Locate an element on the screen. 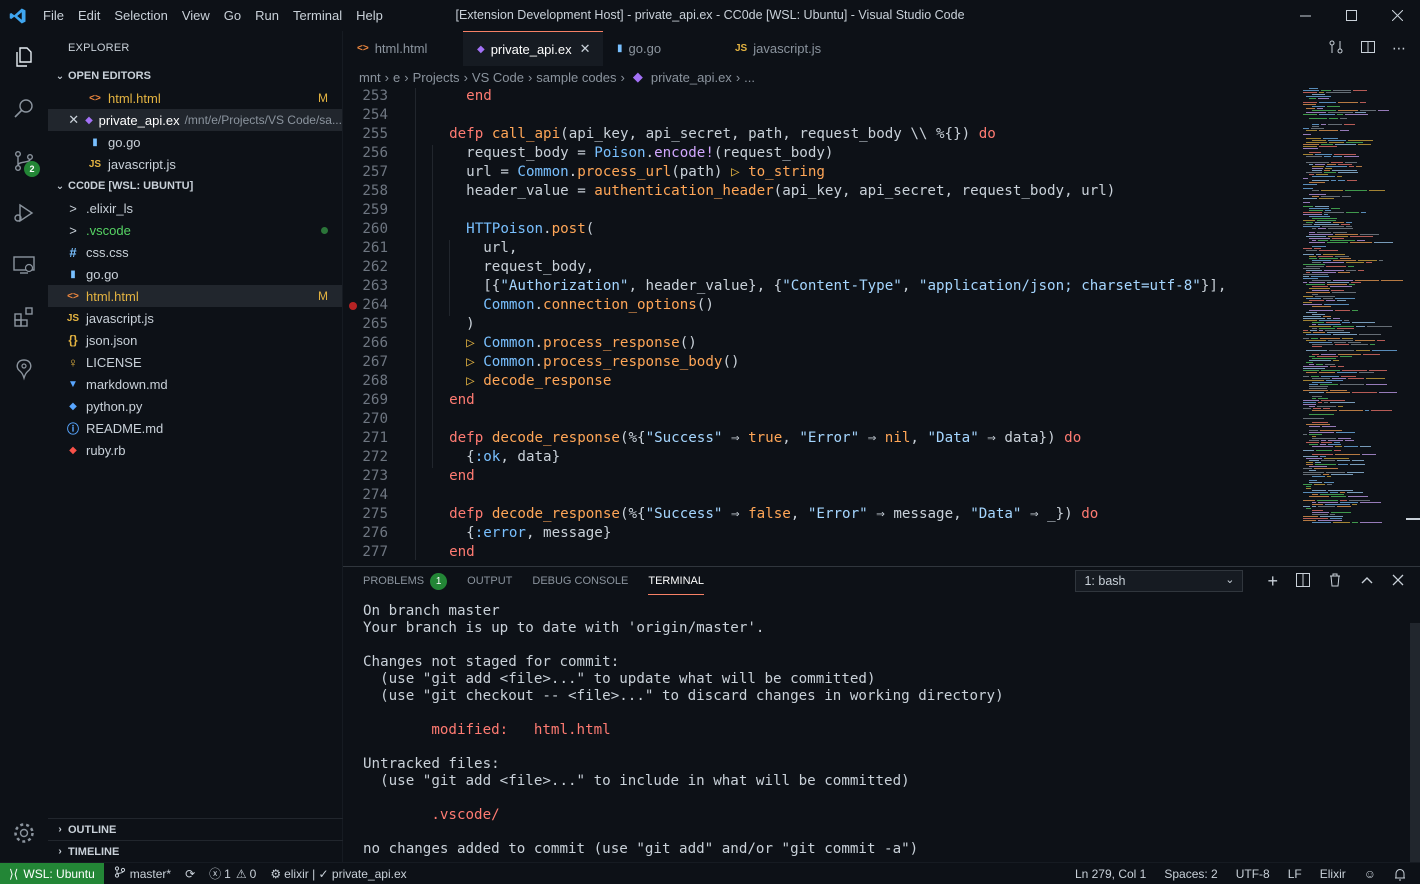  folder-item: > .vscode is located at coordinates (195, 230).